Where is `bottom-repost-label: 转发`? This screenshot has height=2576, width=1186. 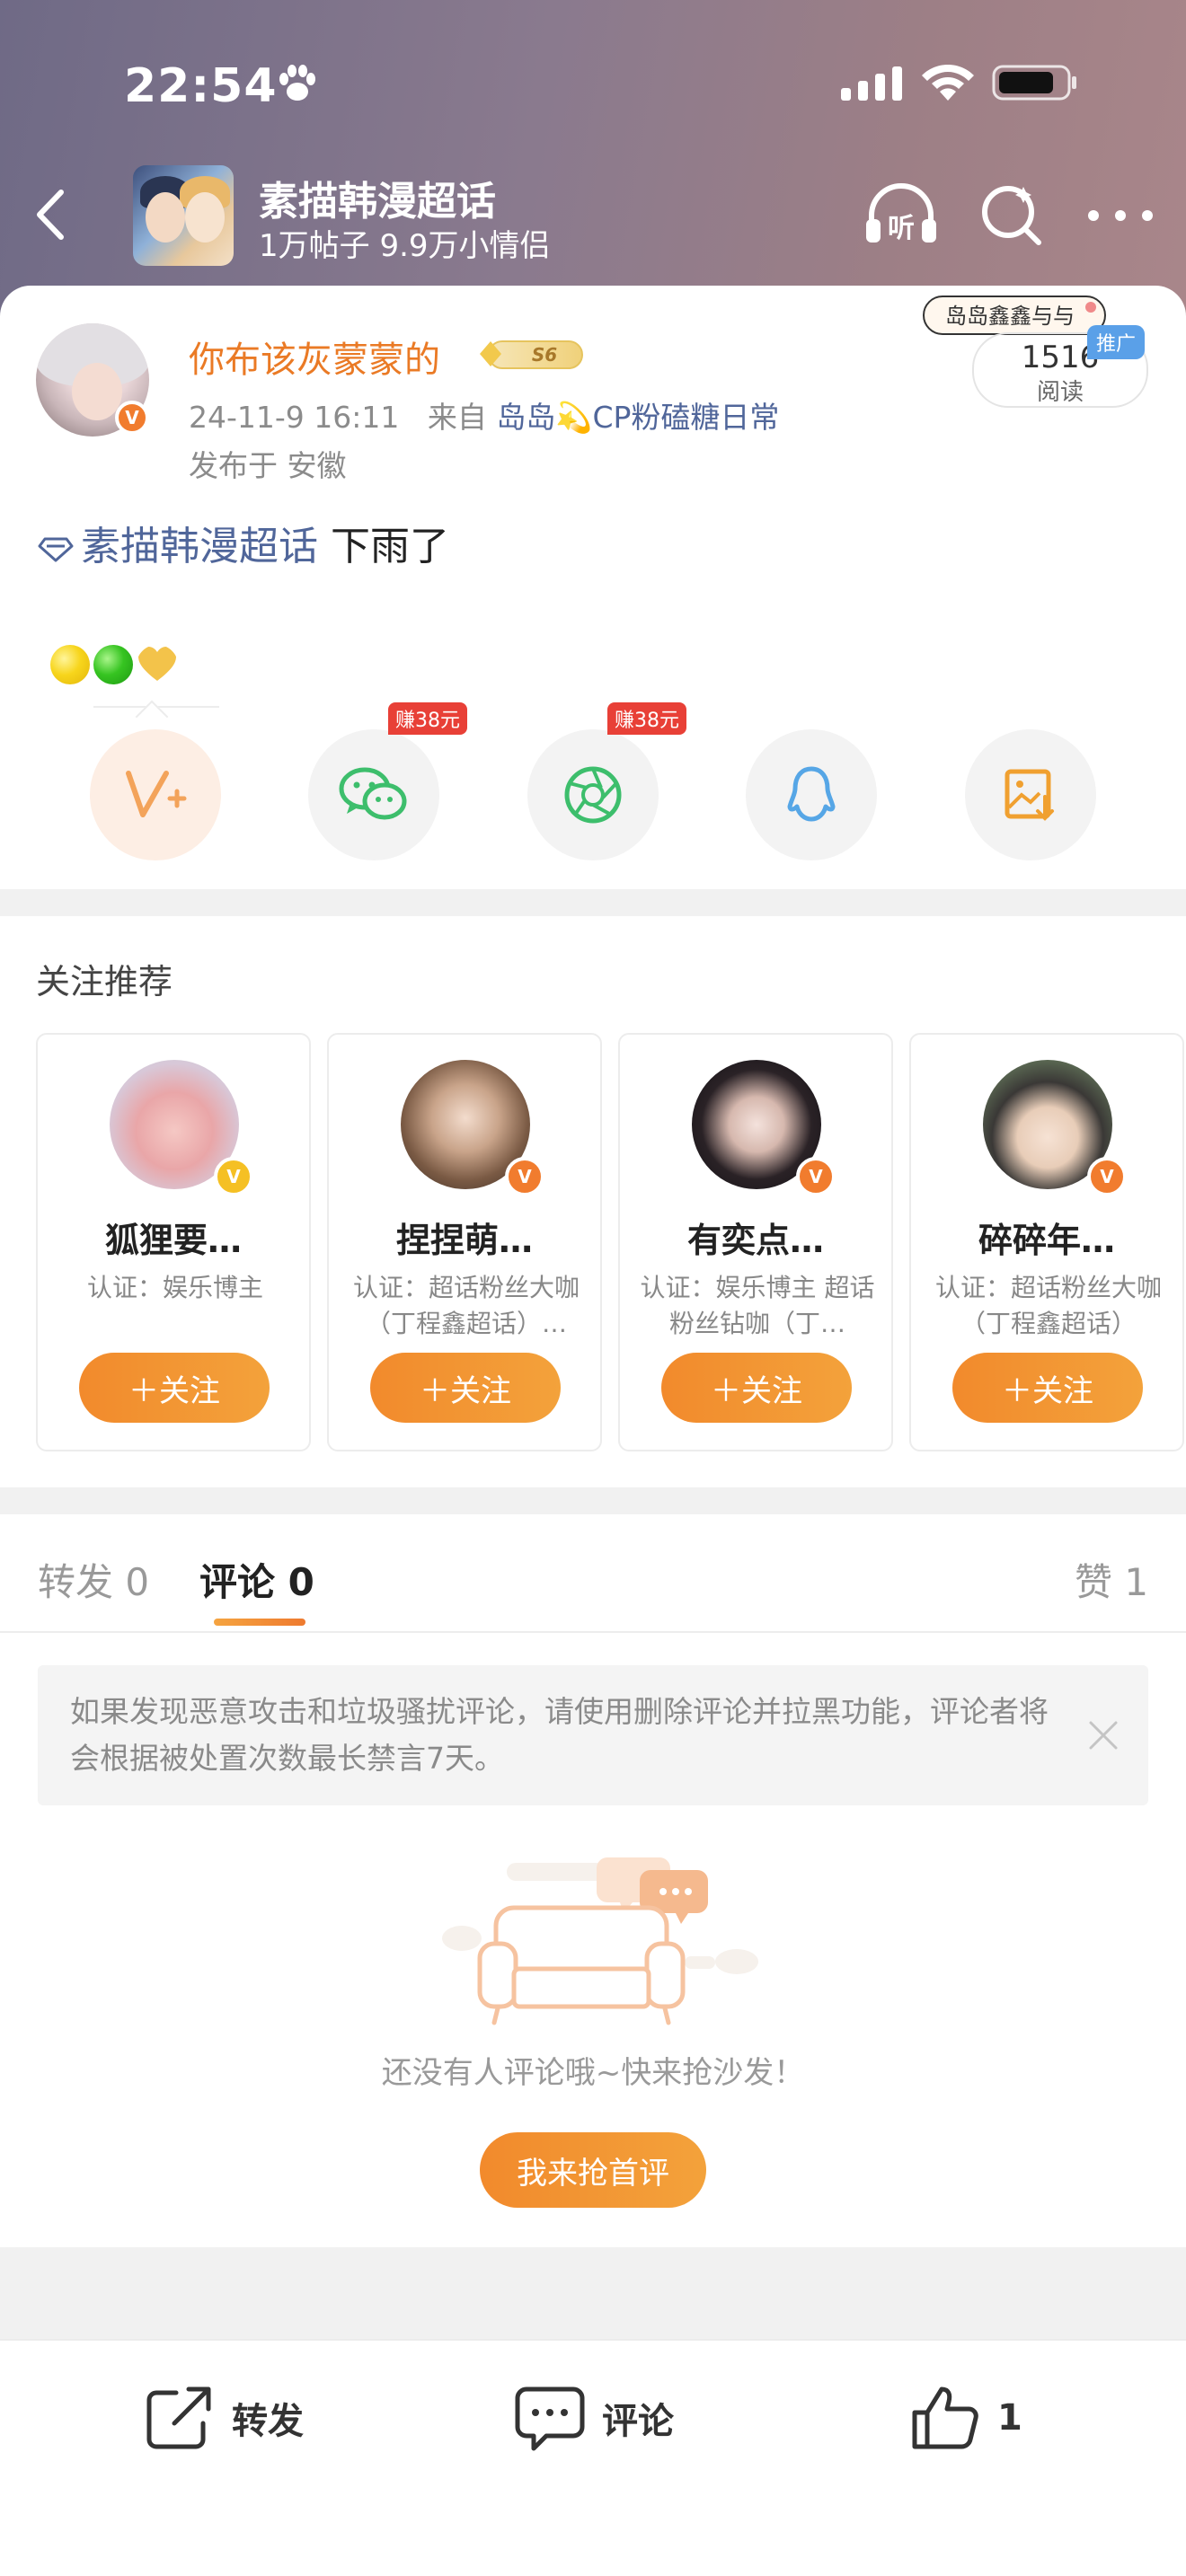
bottom-repost-label: 转发 is located at coordinates (268, 2421).